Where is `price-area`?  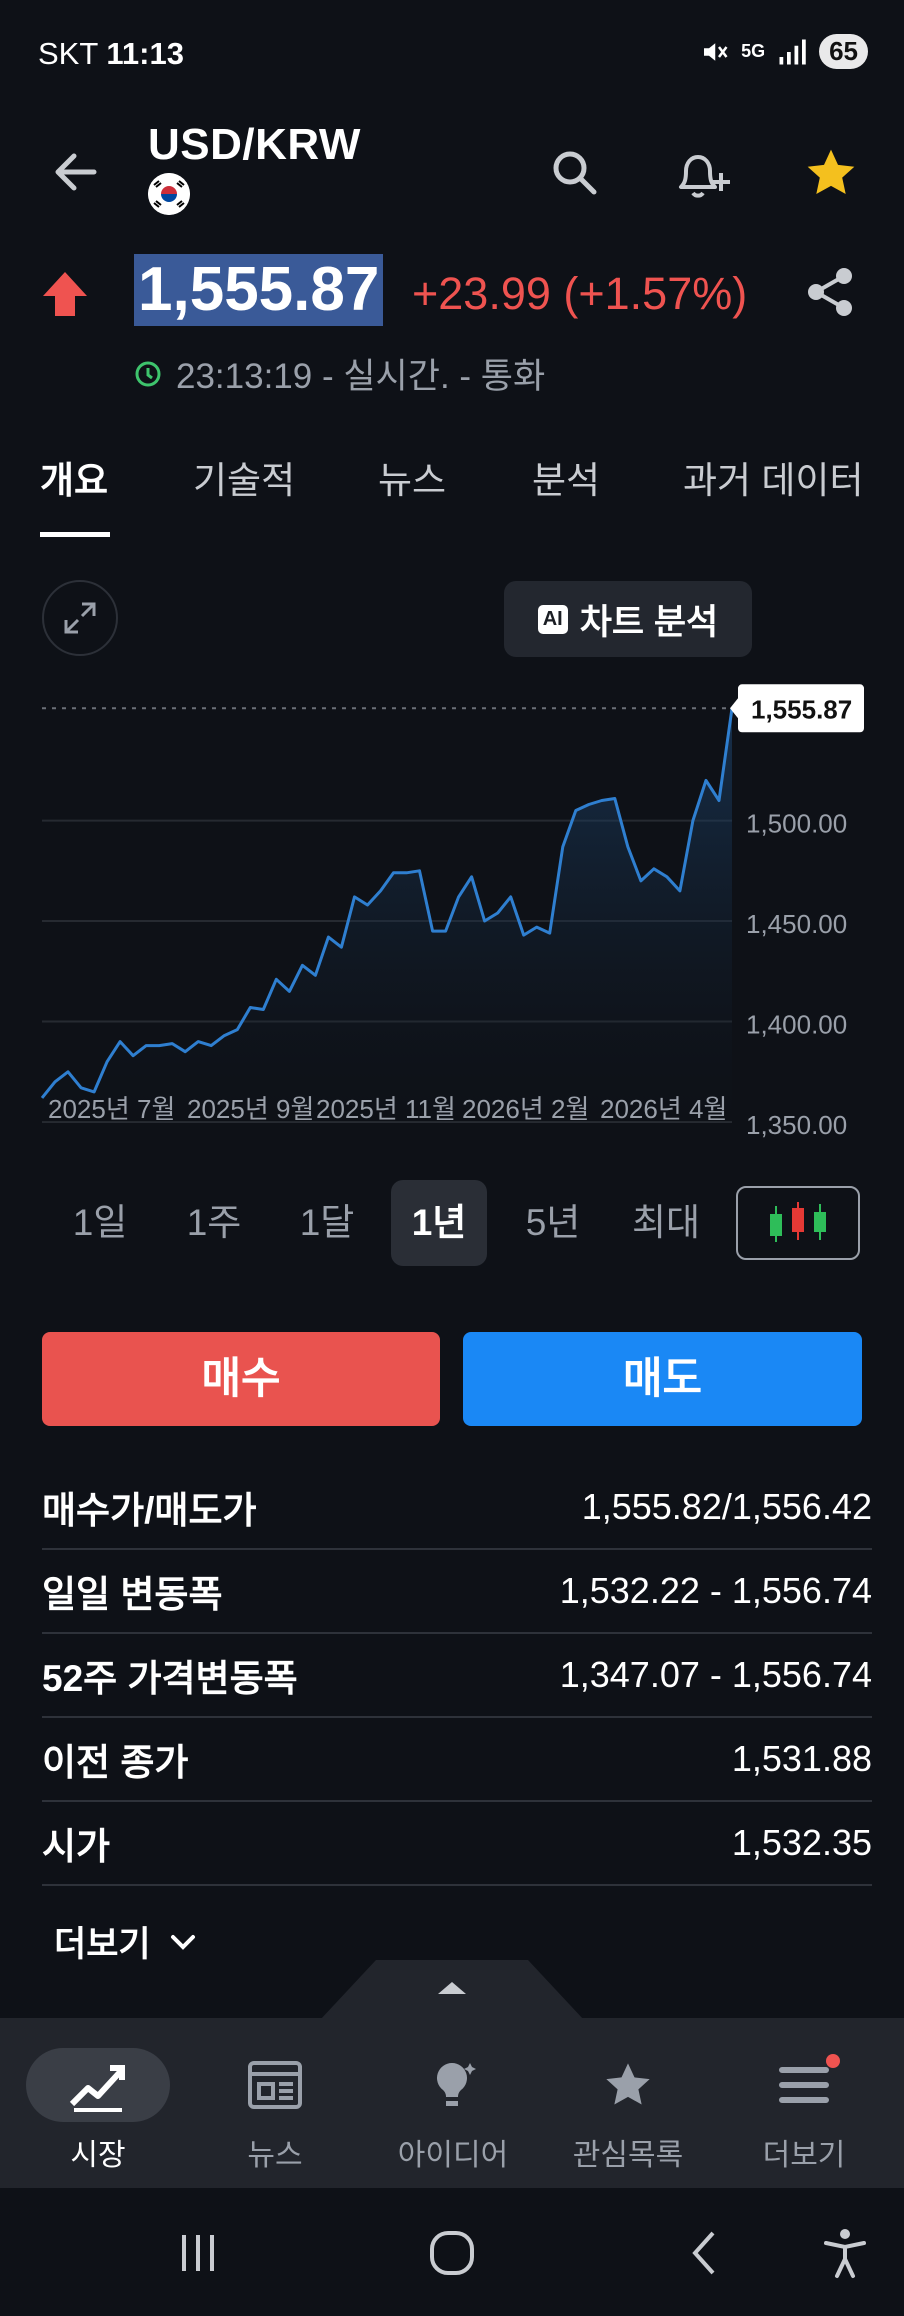 price-area is located at coordinates (387, 915).